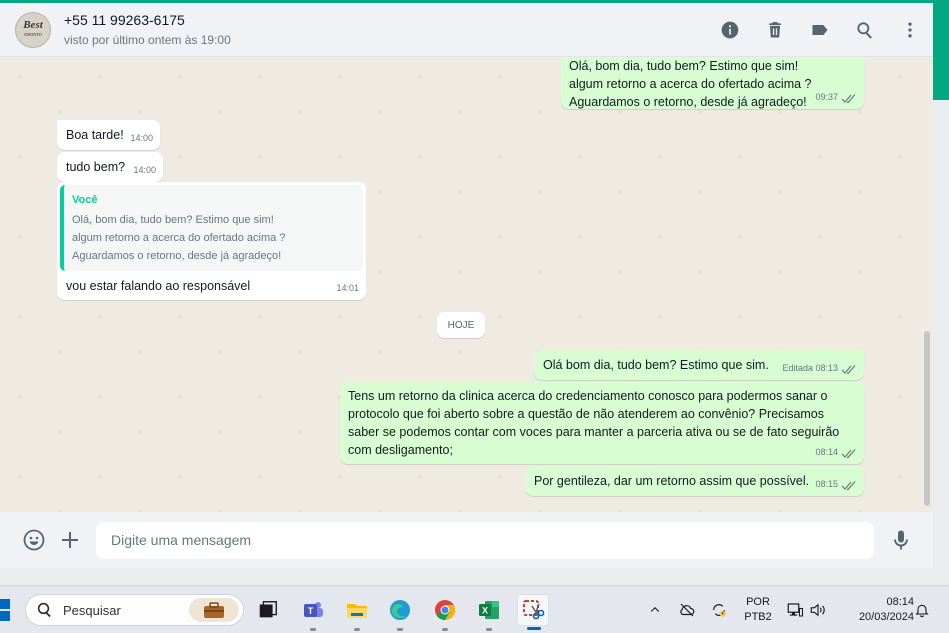 The image size is (949, 633). What do you see at coordinates (826, 452) in the screenshot?
I see `message-time: 08:14` at bounding box center [826, 452].